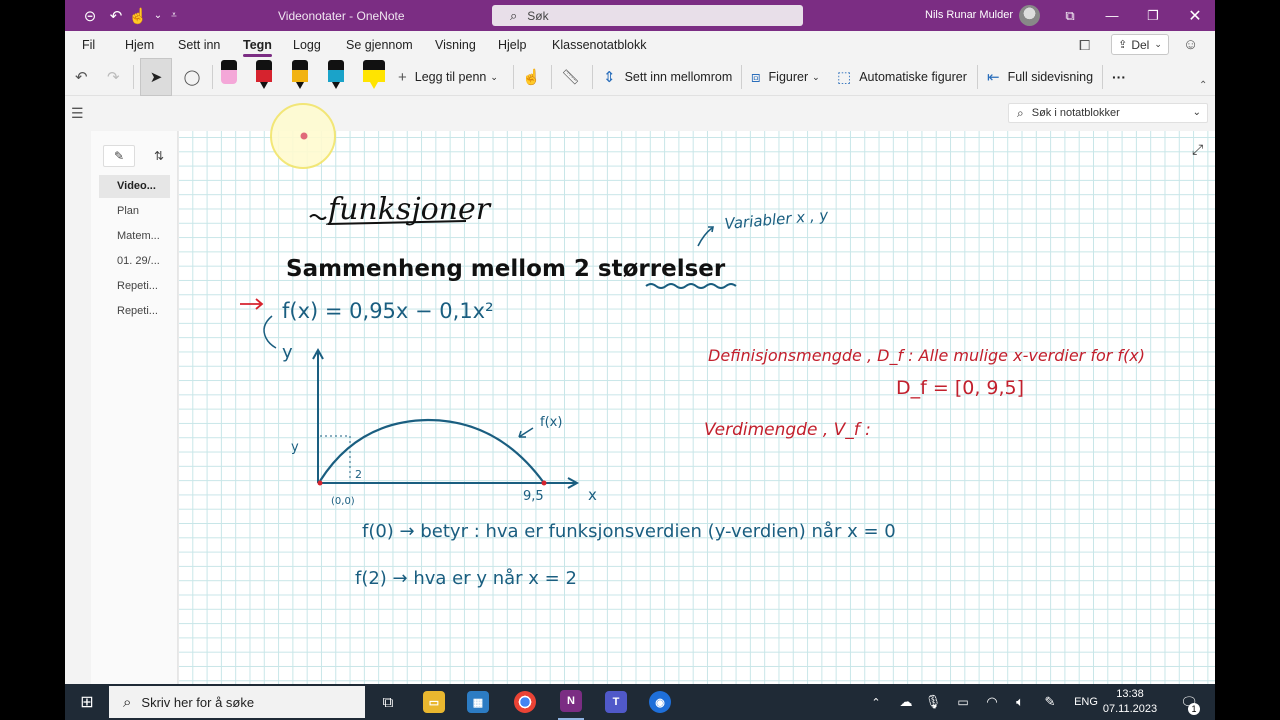  I want to click on undo-button: ↶, so click(81, 77).